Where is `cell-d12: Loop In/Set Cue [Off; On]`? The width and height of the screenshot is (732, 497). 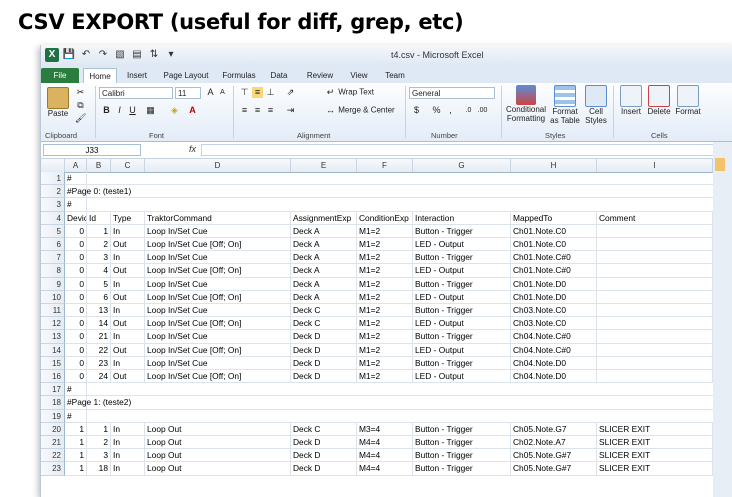
cell-d12: Loop In/Set Cue [Off; On] is located at coordinates (218, 324).